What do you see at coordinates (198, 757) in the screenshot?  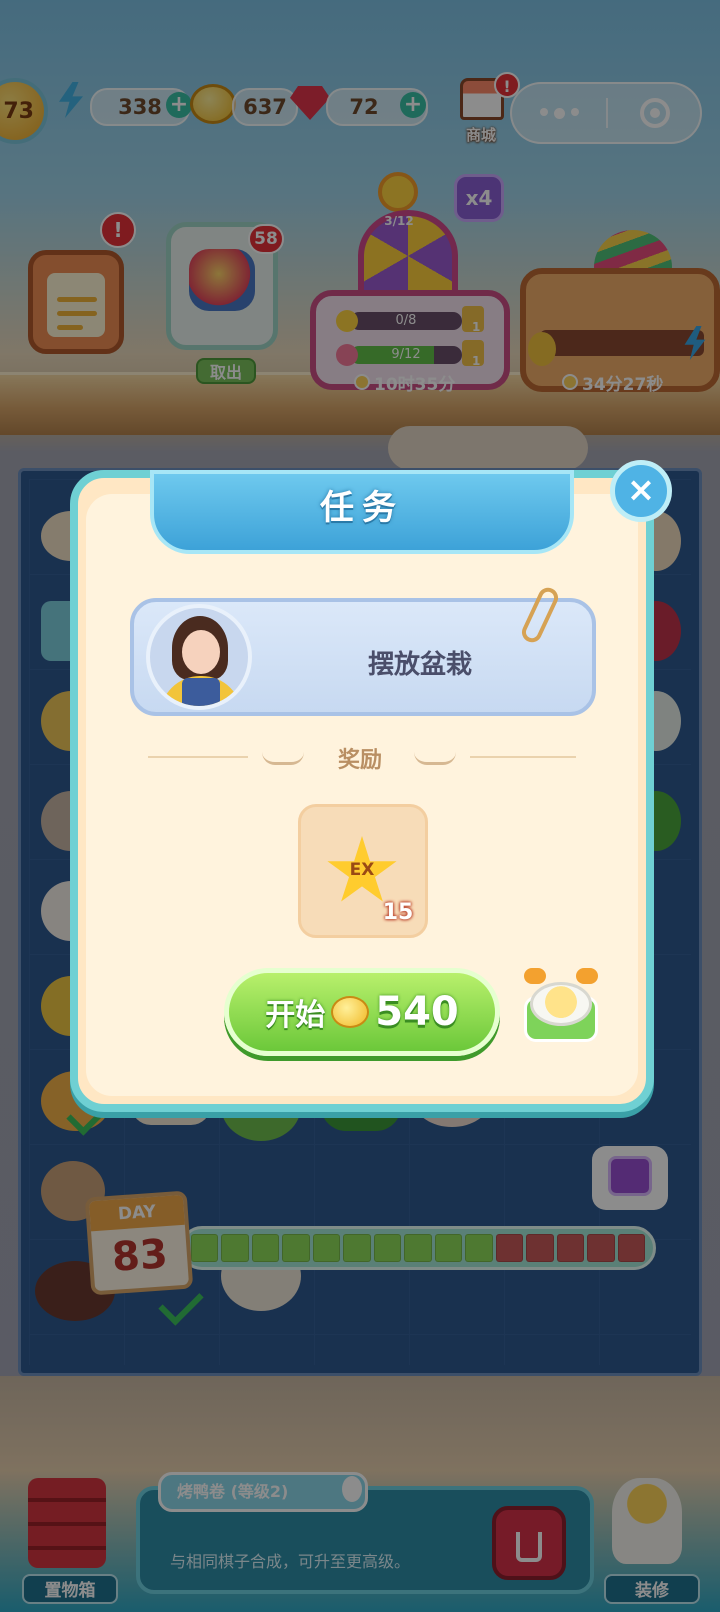 I see `reward-divider-left` at bounding box center [198, 757].